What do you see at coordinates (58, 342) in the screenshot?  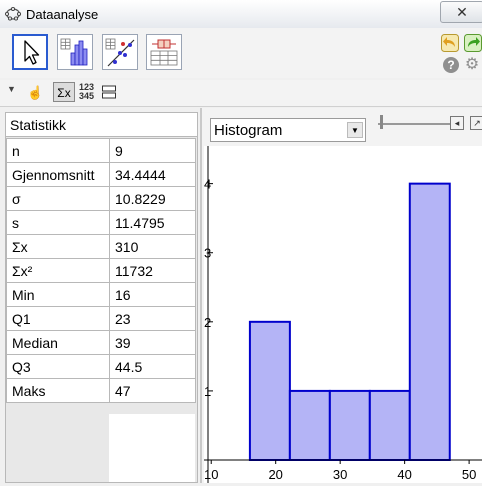 I see `stat-label: Median` at bounding box center [58, 342].